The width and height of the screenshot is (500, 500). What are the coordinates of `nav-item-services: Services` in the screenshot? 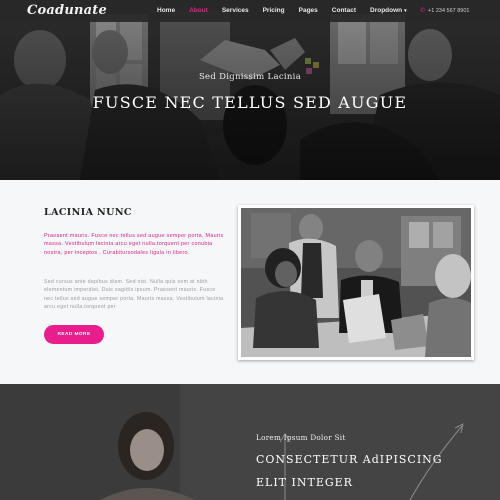 It's located at (235, 10).